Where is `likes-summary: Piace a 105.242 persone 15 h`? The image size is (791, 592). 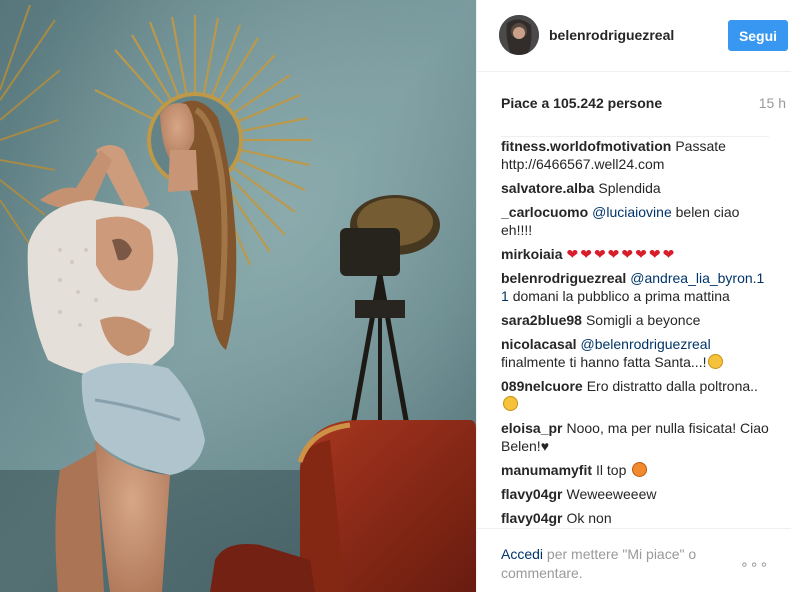 likes-summary: Piace a 105.242 persone 15 h is located at coordinates (643, 103).